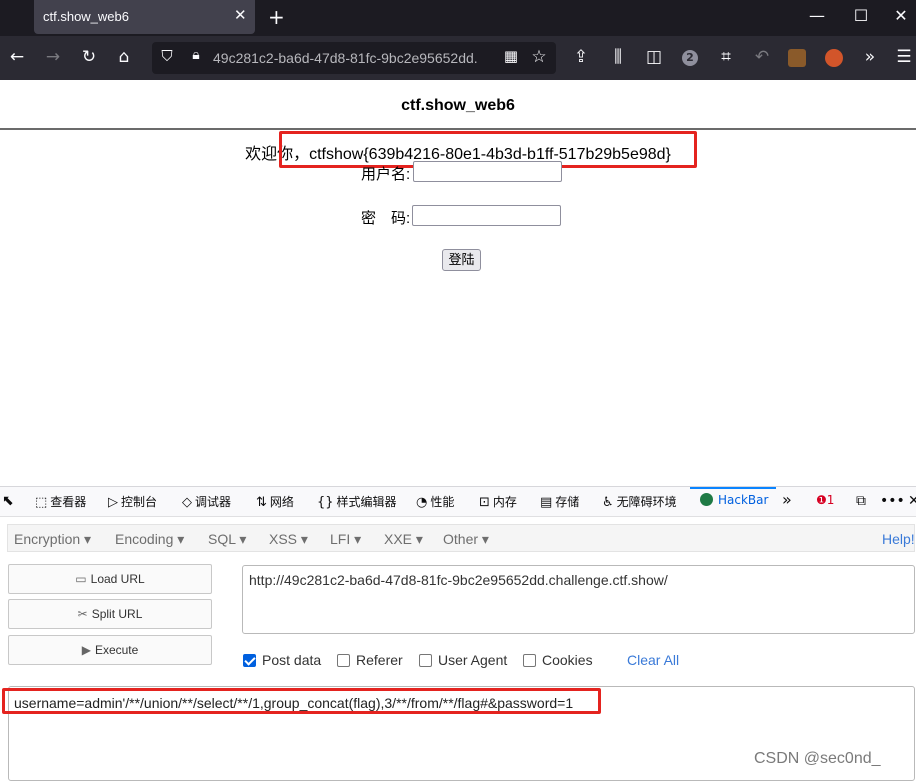  I want to click on username-input, so click(487, 171).